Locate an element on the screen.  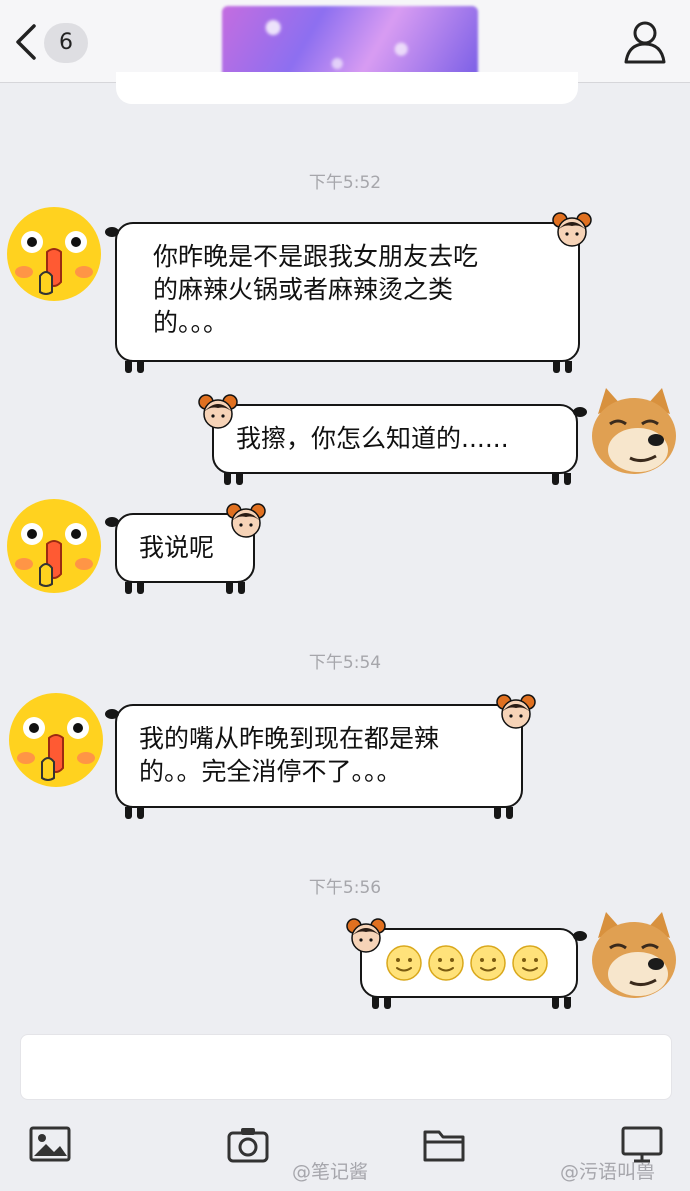
watermark: @笔记酱 is located at coordinates (330, 1172).